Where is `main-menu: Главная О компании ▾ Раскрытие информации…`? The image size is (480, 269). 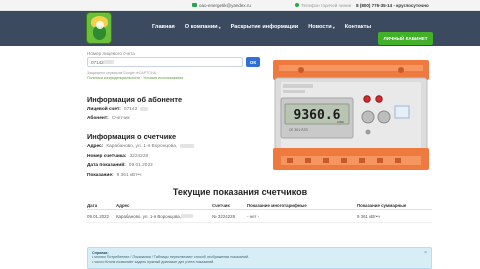
main-menu: Главная О компании ▾ Раскрытие информации… is located at coordinates (261, 27).